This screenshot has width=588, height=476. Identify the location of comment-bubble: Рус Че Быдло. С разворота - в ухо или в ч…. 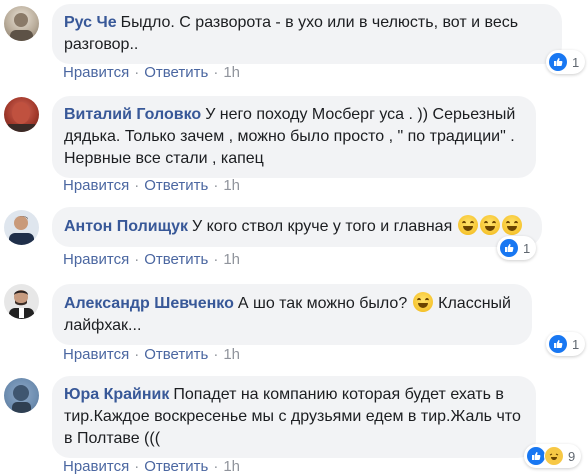
(307, 34).